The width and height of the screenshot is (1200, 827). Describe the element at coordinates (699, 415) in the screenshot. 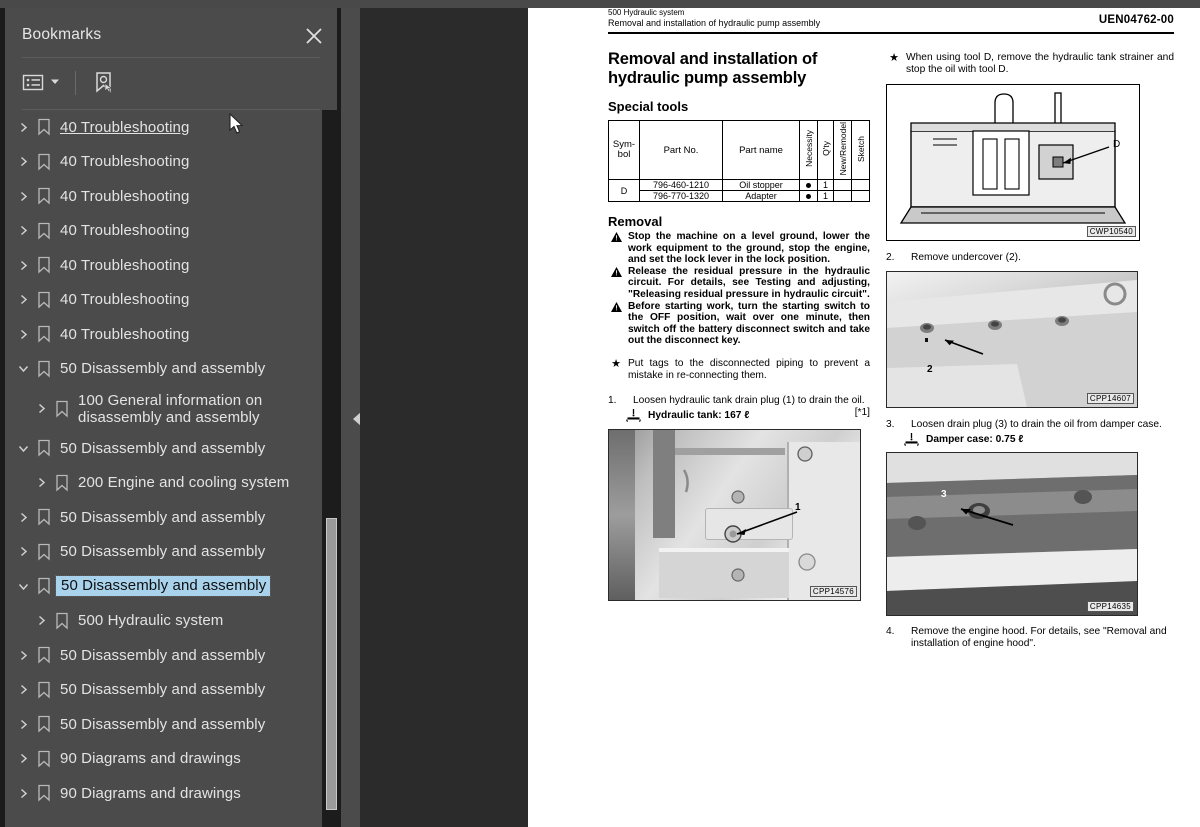

I see `capacity-text: Hydraulic tank: 167 ℓ` at that location.